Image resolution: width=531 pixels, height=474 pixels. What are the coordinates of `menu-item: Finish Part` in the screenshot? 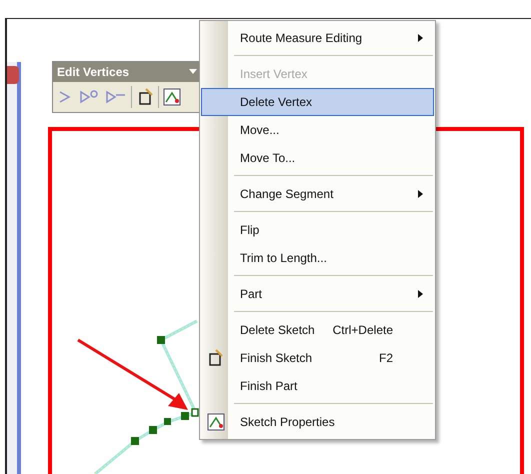 It's located at (317, 386).